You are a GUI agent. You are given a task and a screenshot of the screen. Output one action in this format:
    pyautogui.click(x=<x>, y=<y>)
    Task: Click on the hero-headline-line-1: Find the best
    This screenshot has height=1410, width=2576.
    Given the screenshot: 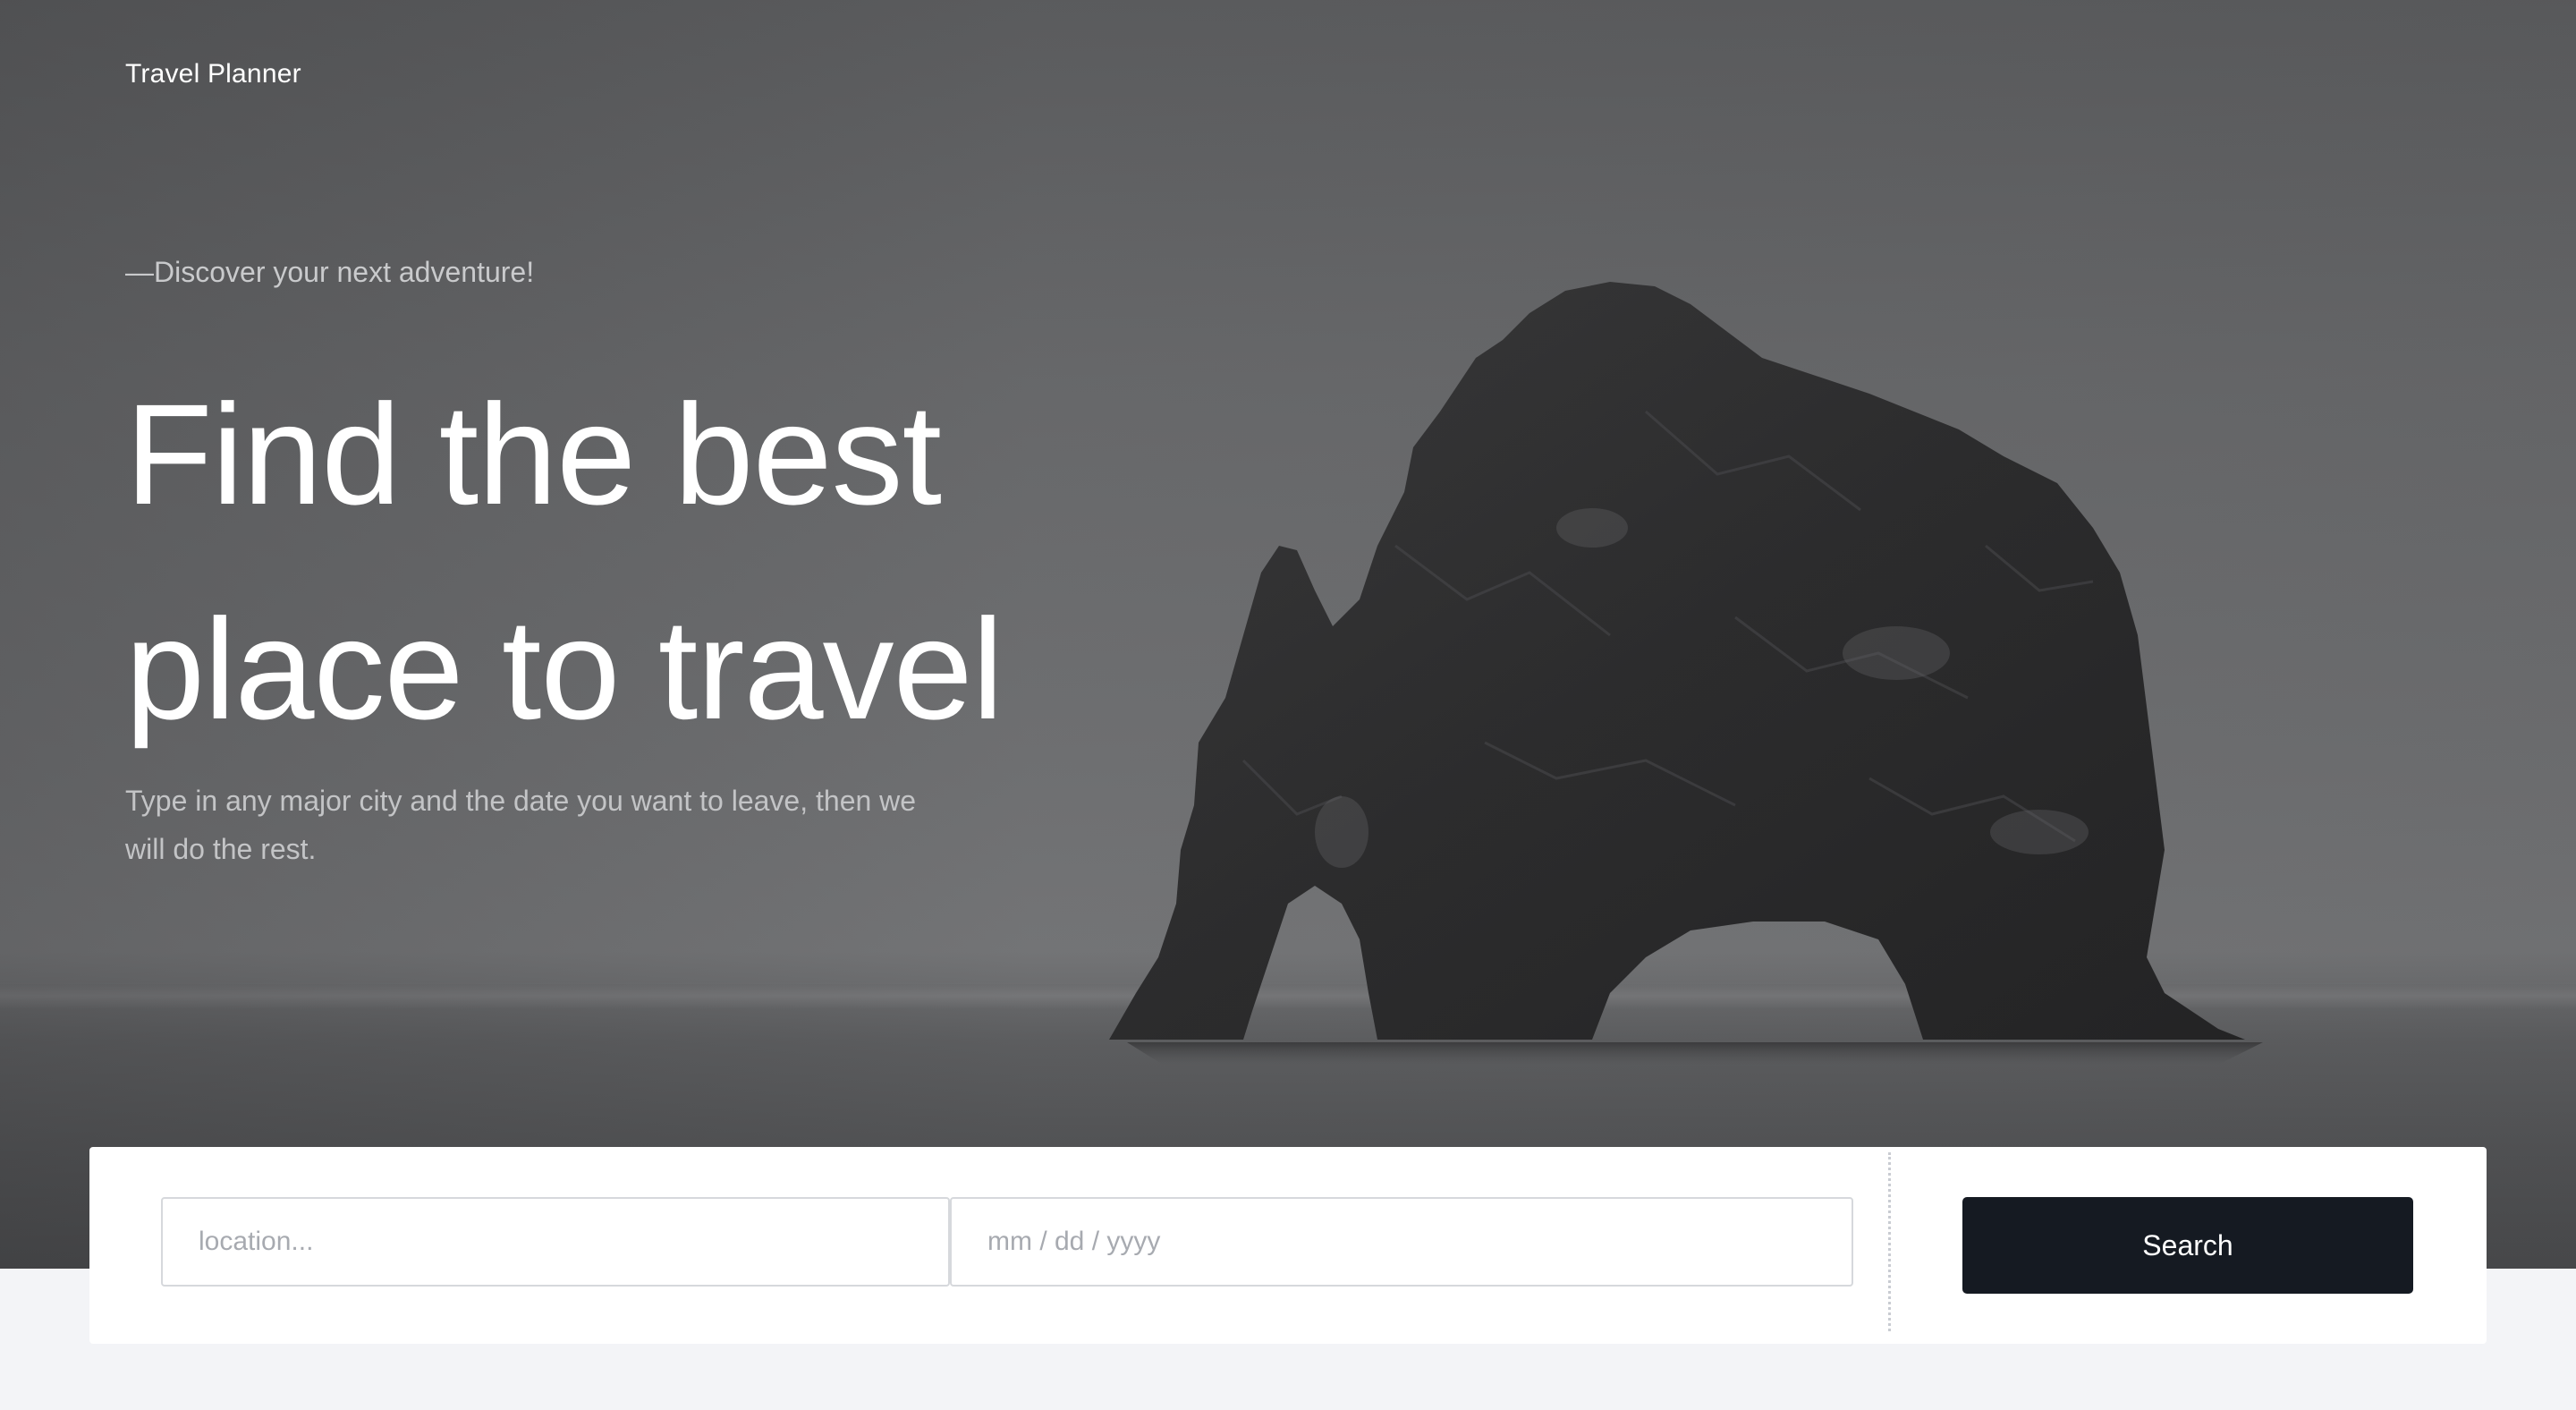 What is the action you would take?
    pyautogui.click(x=533, y=454)
    